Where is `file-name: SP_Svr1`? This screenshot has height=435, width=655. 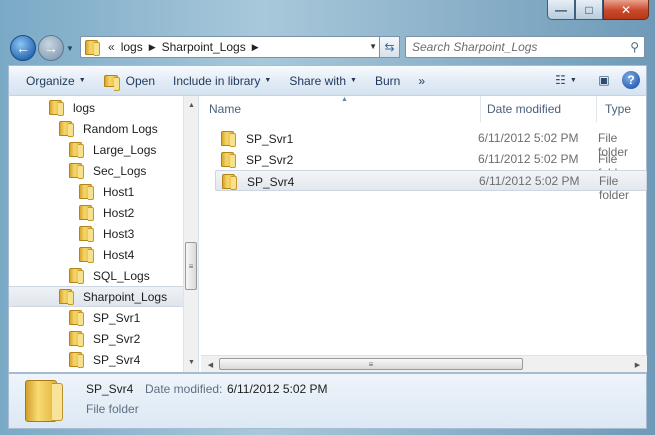 file-name: SP_Svr1 is located at coordinates (270, 138).